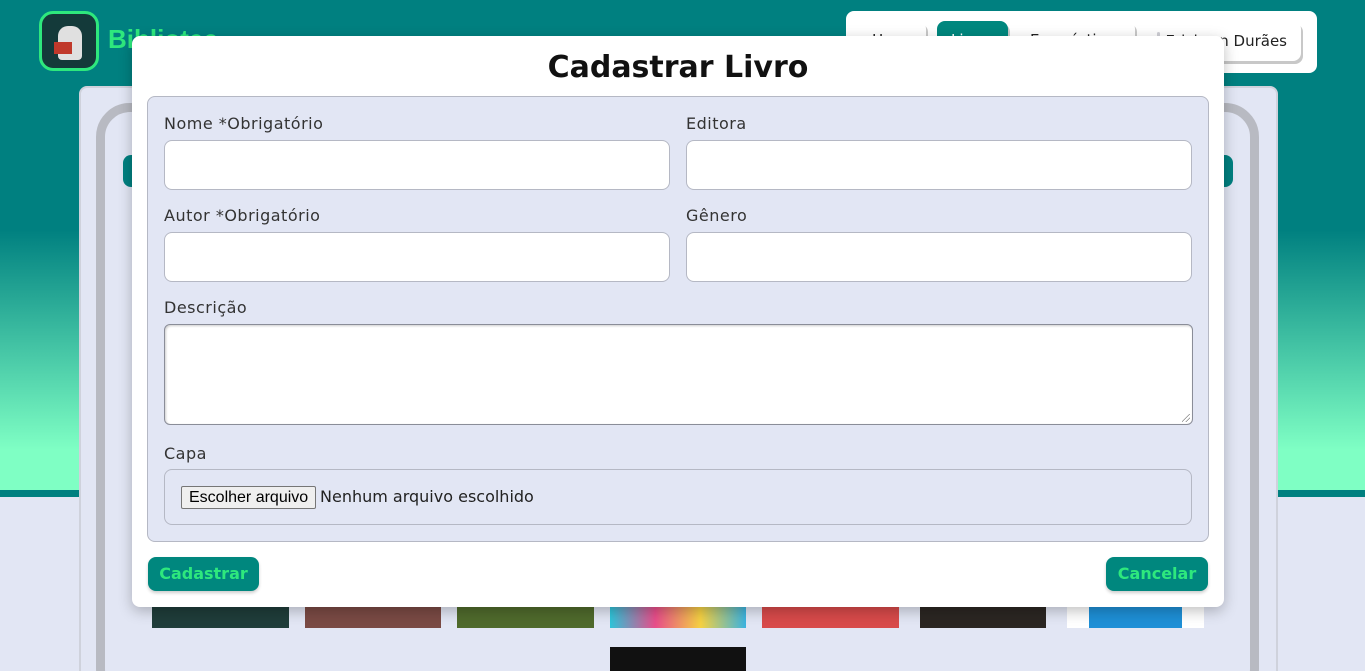 The image size is (1365, 671). Describe the element at coordinates (244, 123) in the screenshot. I see `nome-label: Nome *Obrigatório` at that location.